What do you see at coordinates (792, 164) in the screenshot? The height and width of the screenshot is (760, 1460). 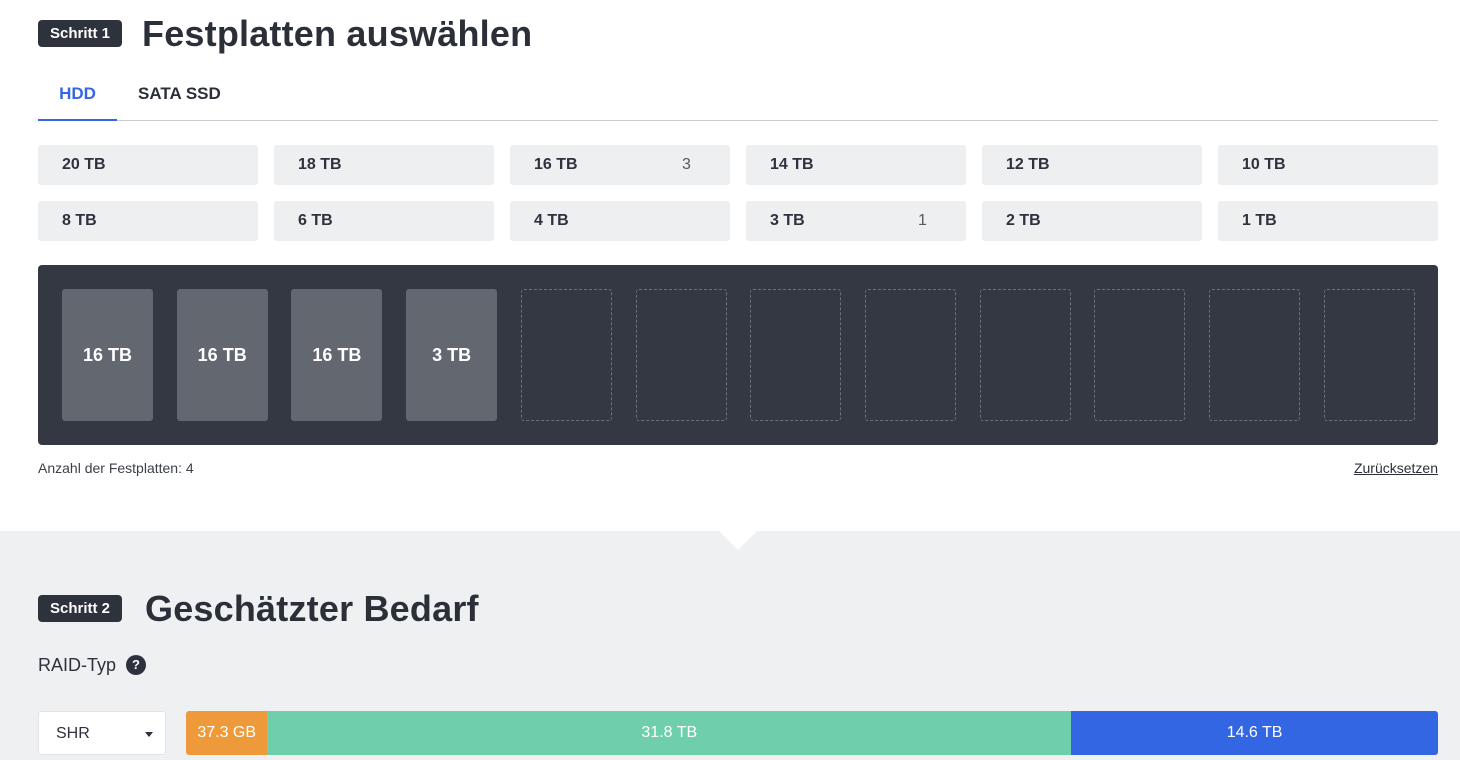 I see `capacity-label: 14 TB` at bounding box center [792, 164].